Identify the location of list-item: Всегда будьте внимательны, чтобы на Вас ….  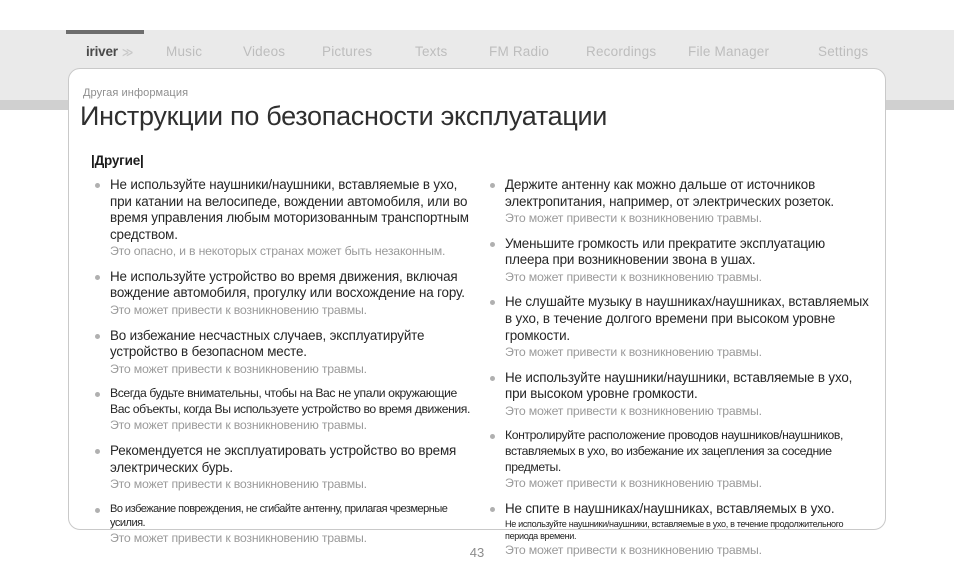
(282, 410).